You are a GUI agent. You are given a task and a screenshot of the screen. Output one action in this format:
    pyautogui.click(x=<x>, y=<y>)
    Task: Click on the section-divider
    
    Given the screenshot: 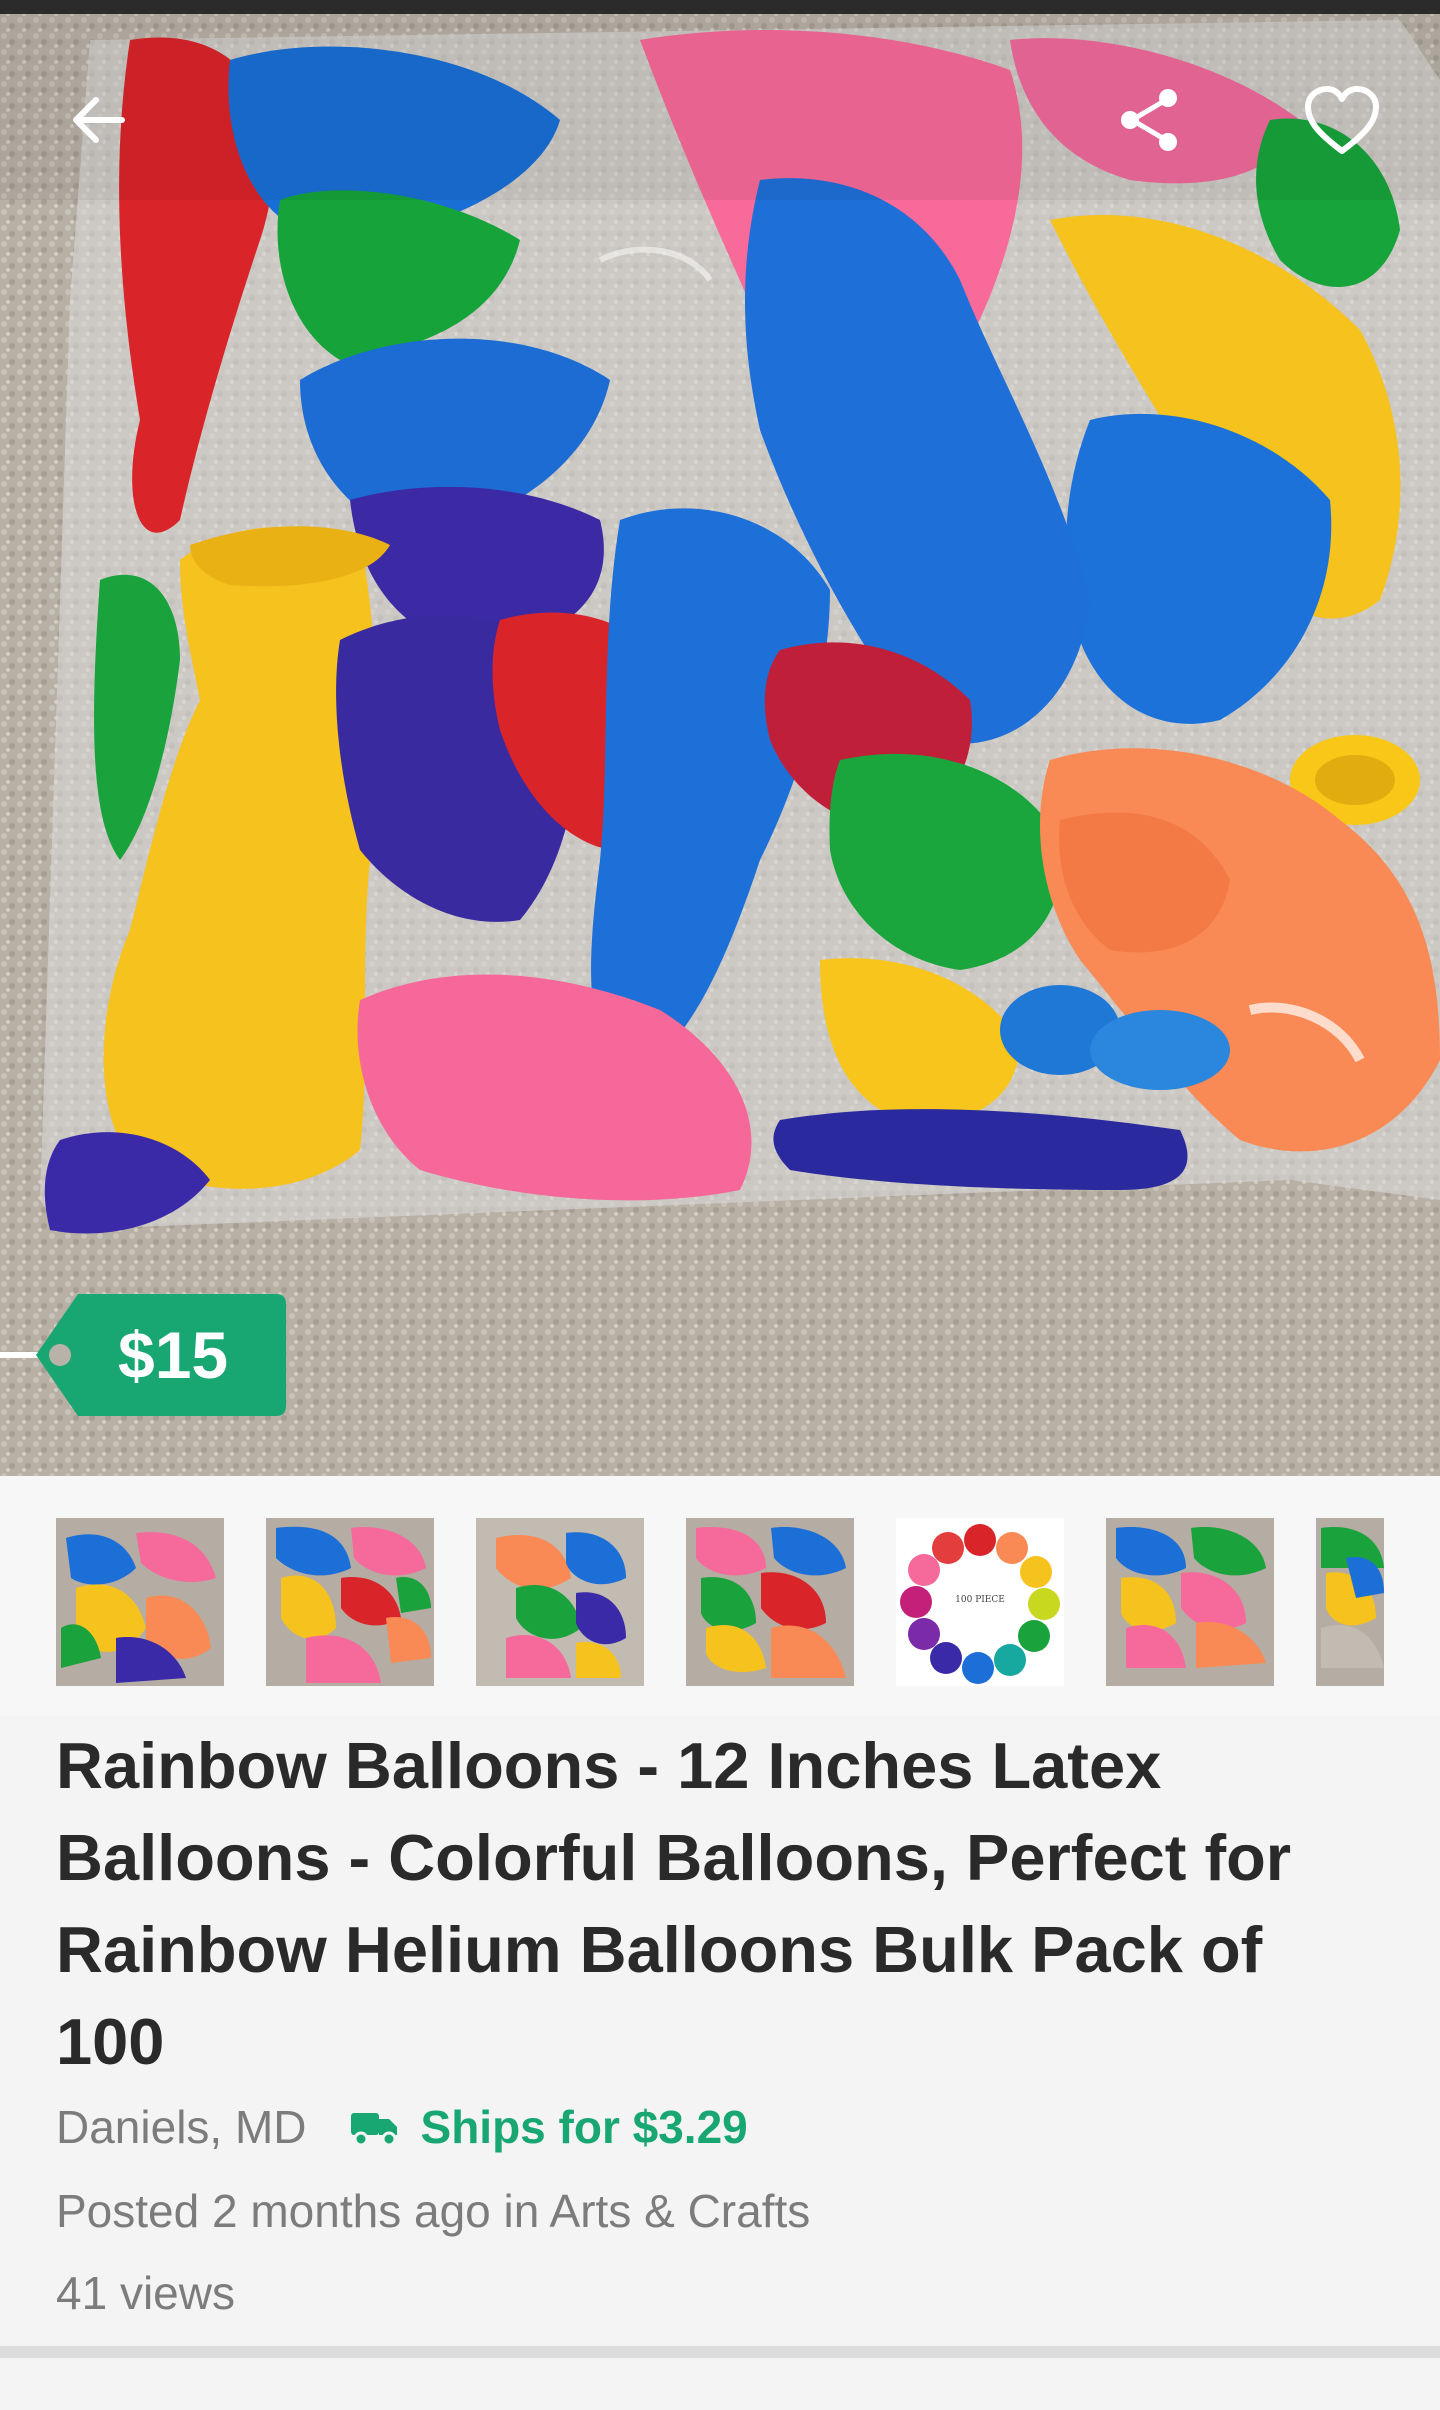 What is the action you would take?
    pyautogui.click(x=720, y=2352)
    